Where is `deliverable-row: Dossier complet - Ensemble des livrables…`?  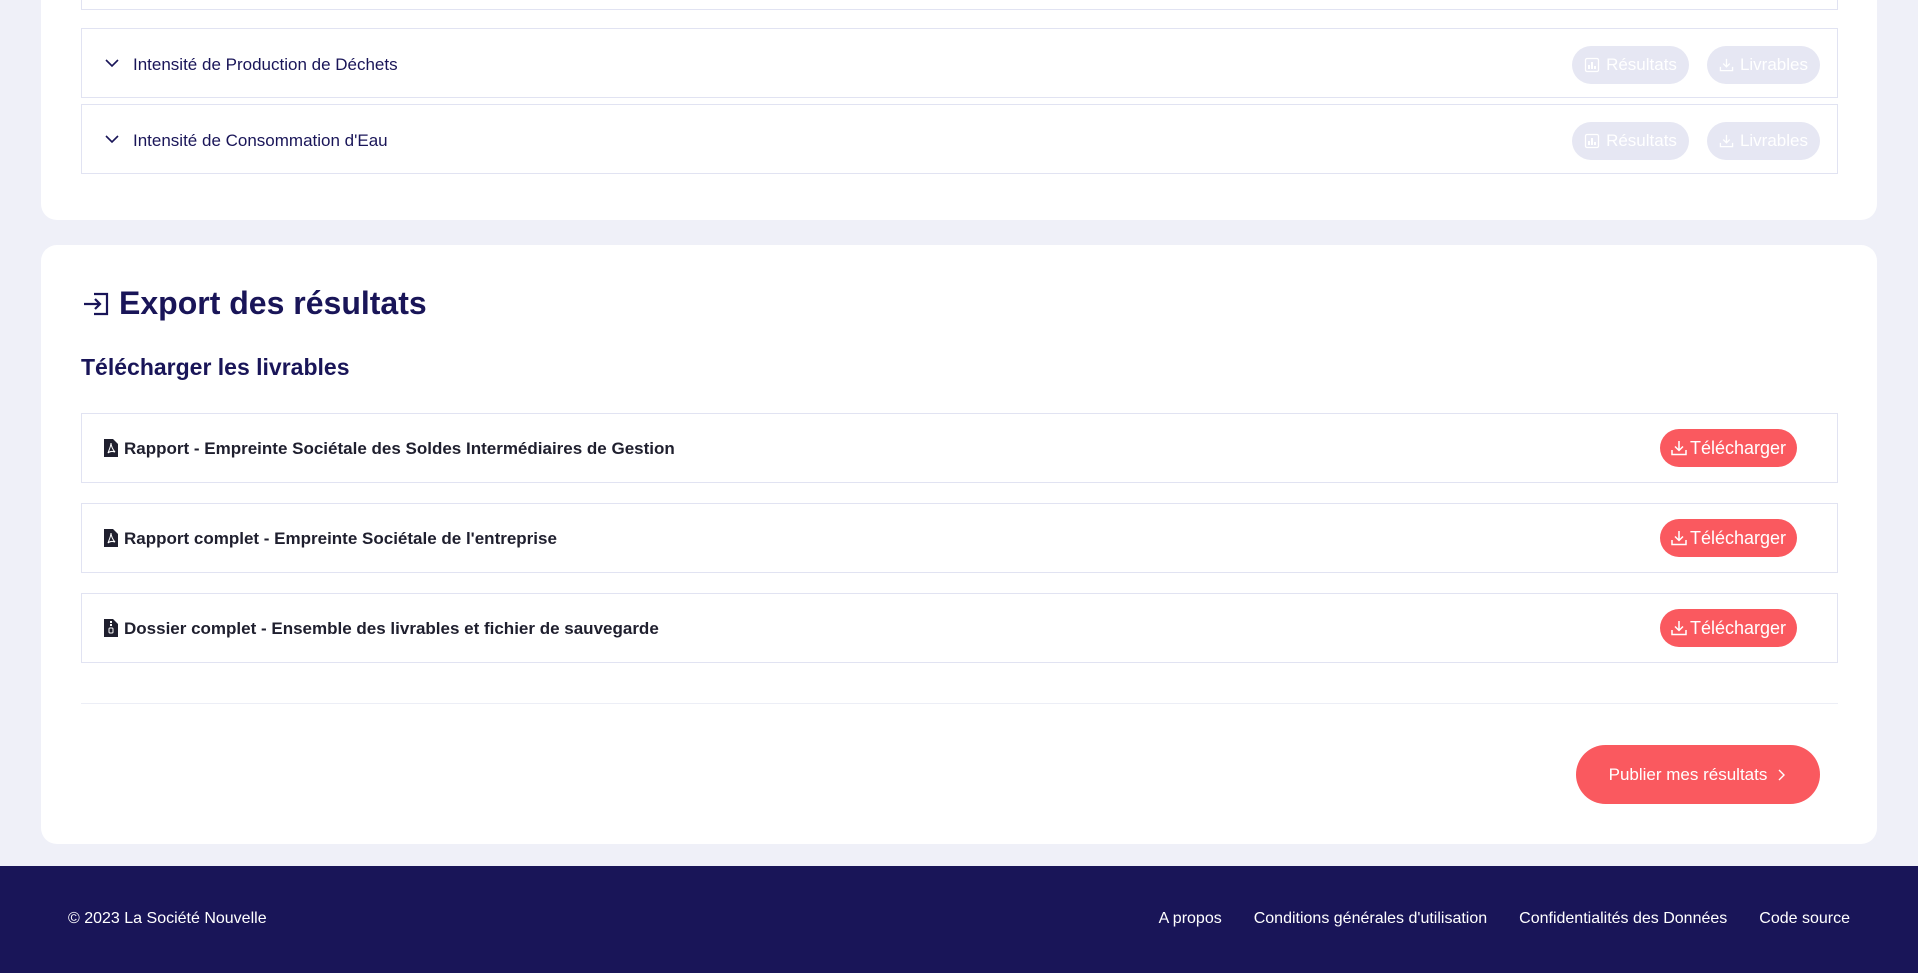
deliverable-row: Dossier complet - Ensemble des livrables… is located at coordinates (959, 628).